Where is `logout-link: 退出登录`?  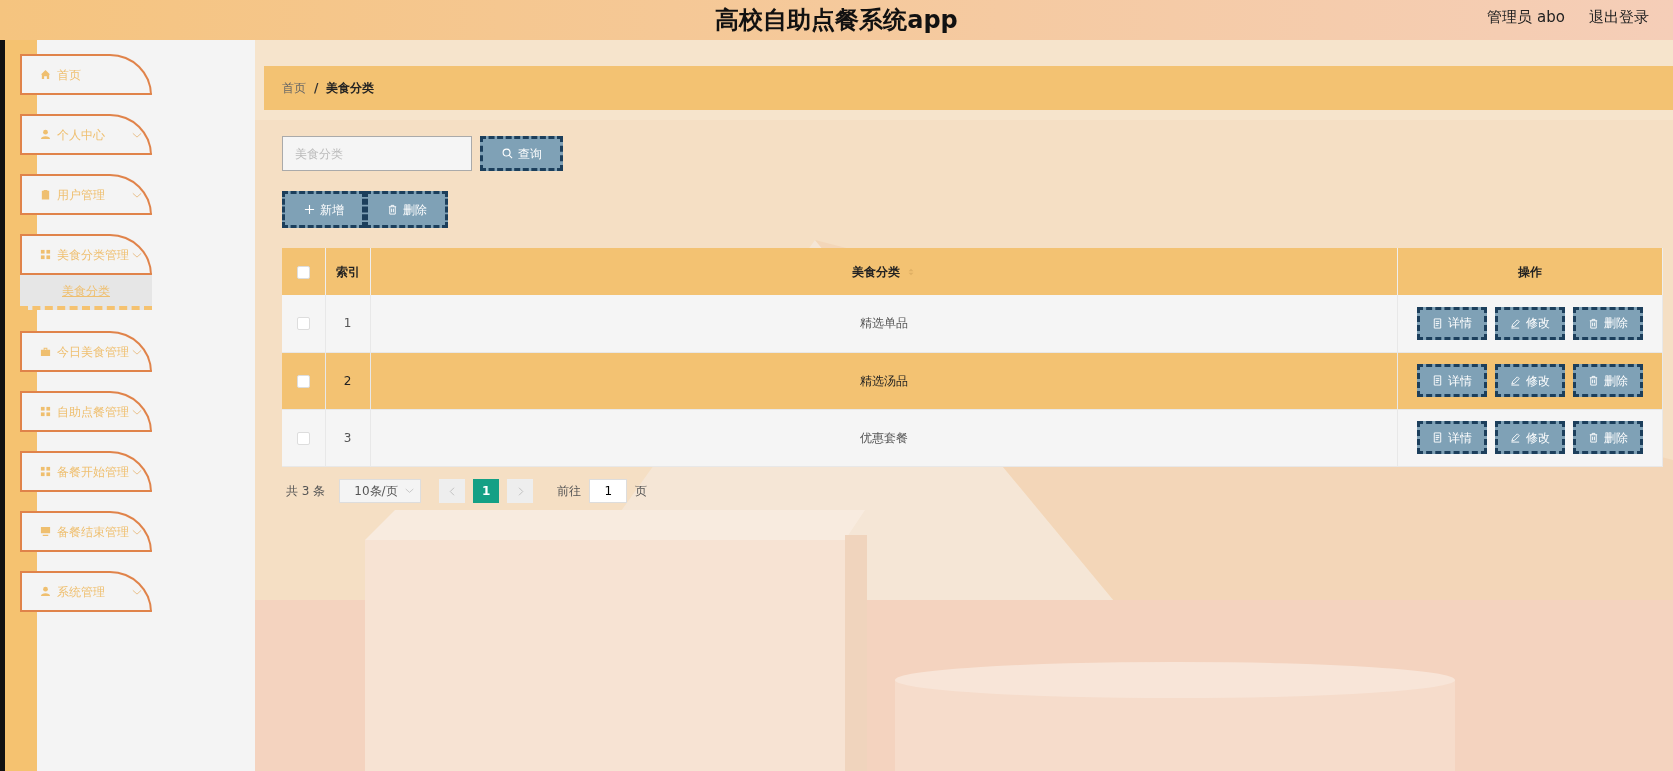
logout-link: 退出登录 is located at coordinates (1619, 17).